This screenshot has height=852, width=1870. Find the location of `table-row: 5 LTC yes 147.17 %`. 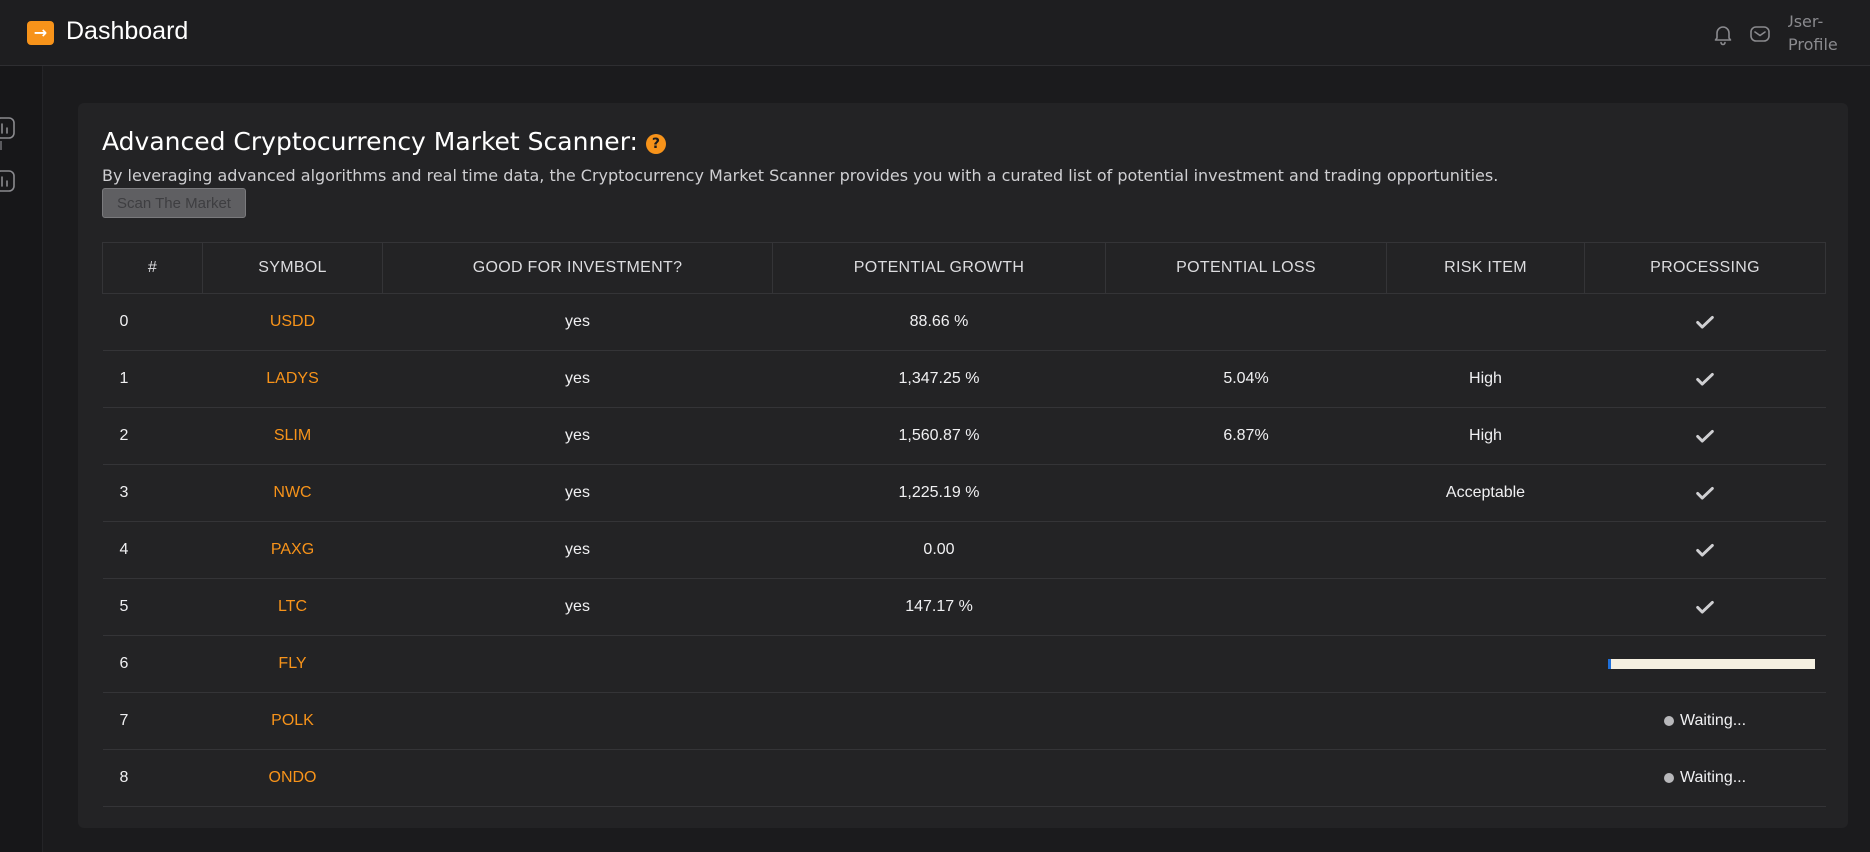

table-row: 5 LTC yes 147.17 % is located at coordinates (964, 607).